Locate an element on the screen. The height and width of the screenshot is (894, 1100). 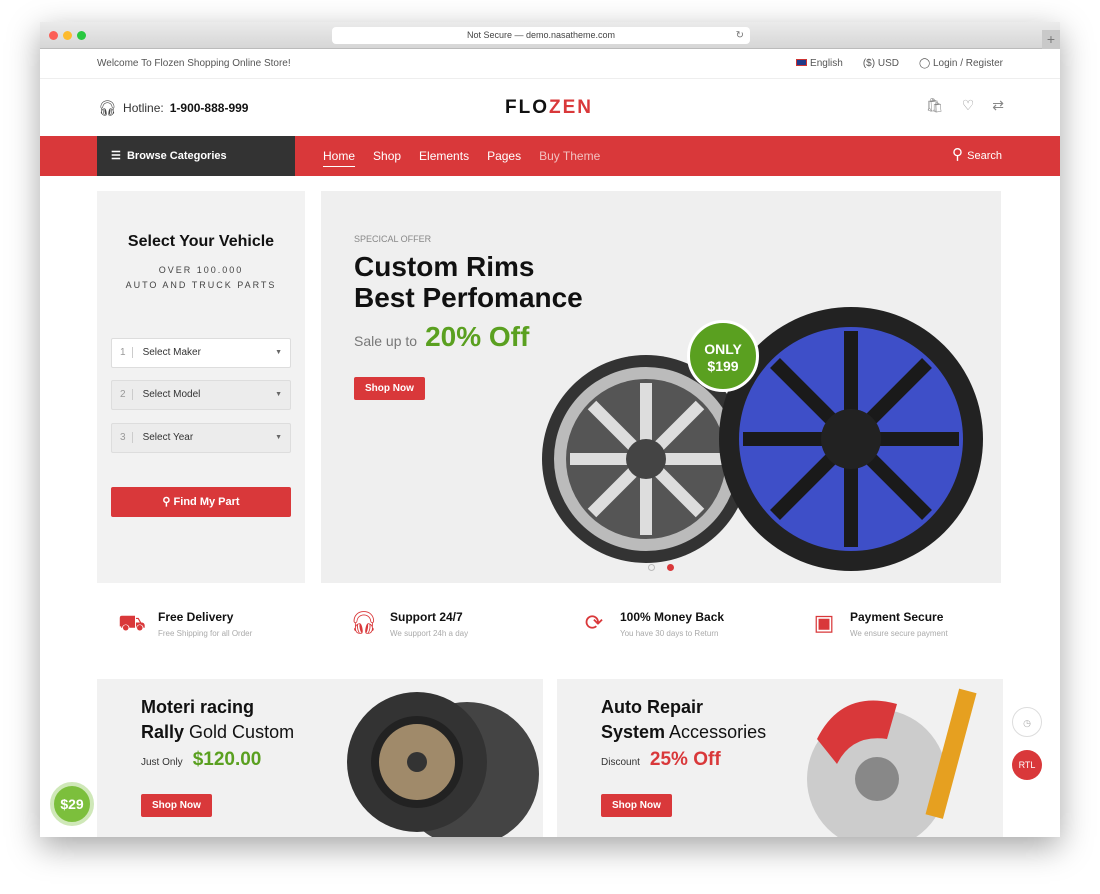
language-label: English is located at coordinates (826, 63).